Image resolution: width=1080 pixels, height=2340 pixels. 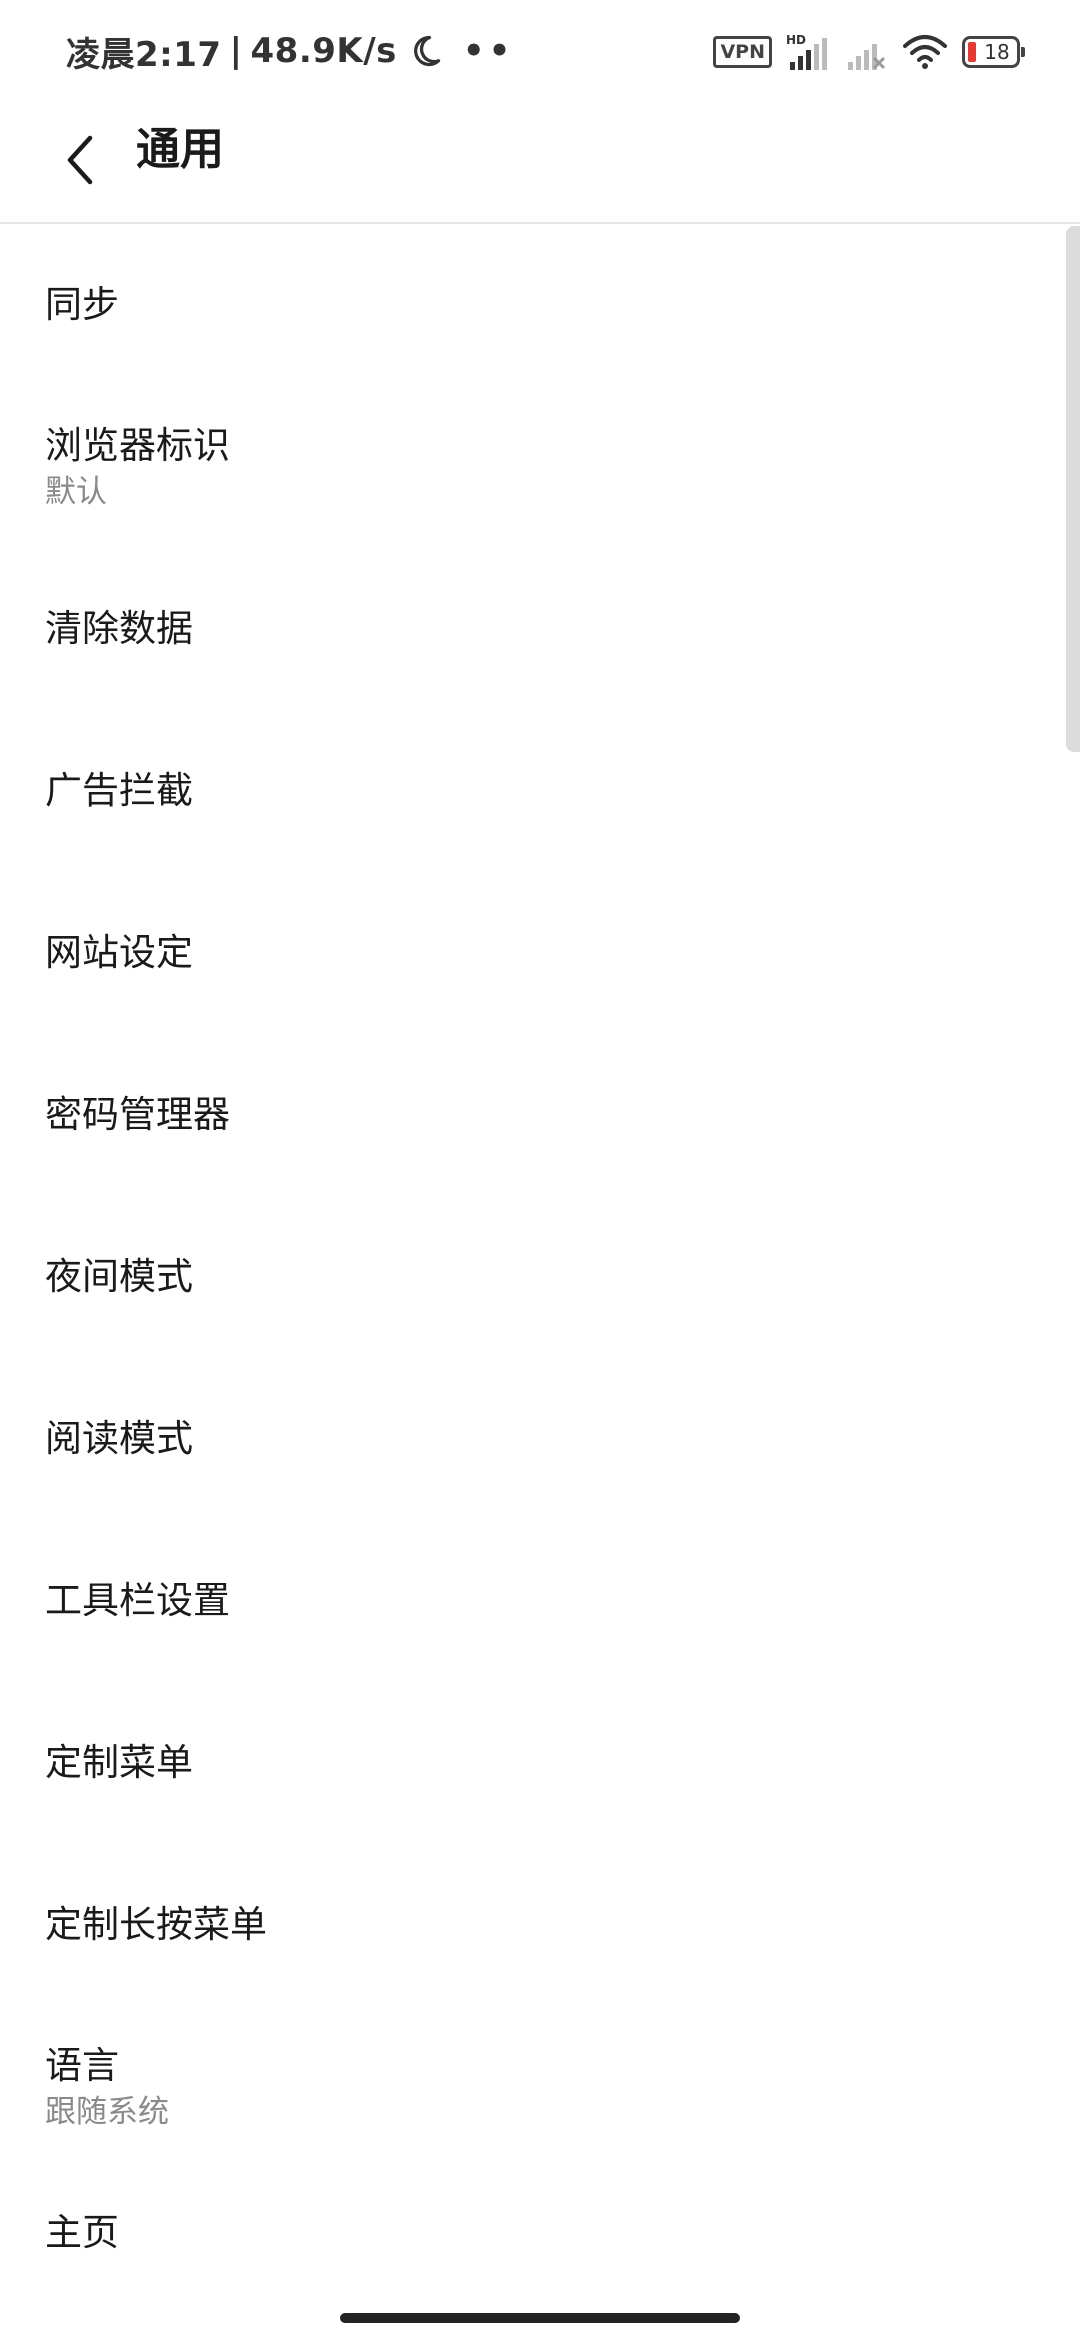 What do you see at coordinates (119, 1762) in the screenshot?
I see `settings-item-label: 定制菜单` at bounding box center [119, 1762].